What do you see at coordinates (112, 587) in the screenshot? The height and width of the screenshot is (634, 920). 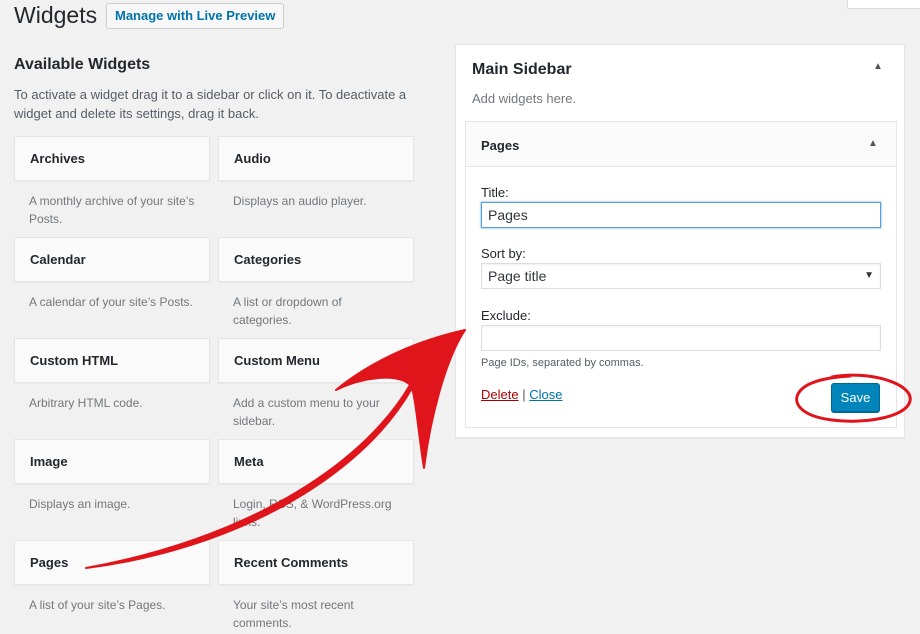 I see `widget-pages: Pages A list of your site’s Pages.` at bounding box center [112, 587].